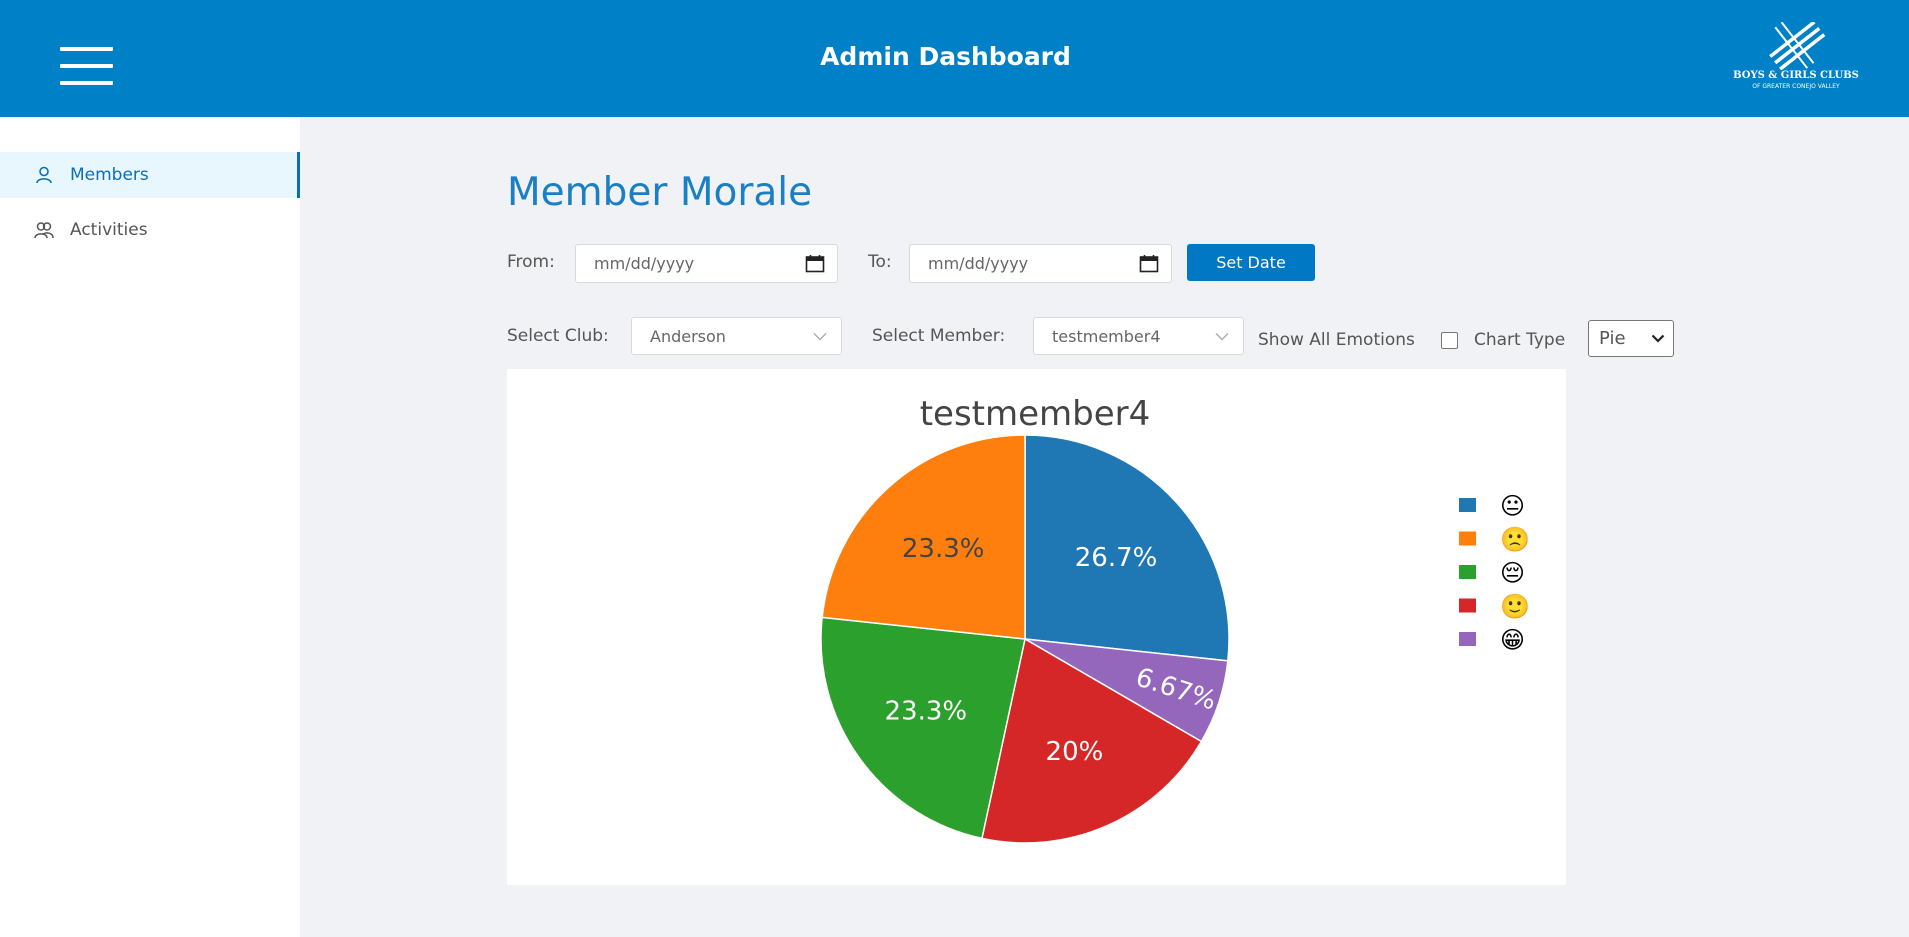  I want to click on club-select-value: Anderson, so click(688, 336).